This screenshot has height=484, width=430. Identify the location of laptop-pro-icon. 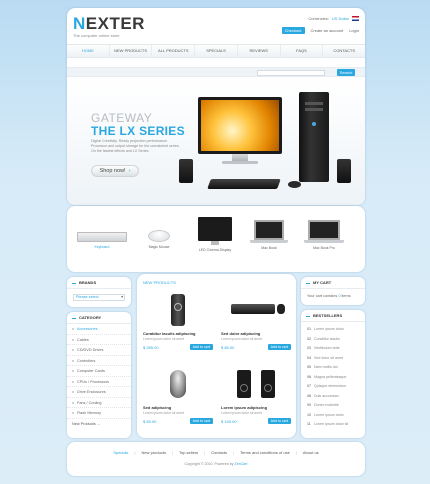
(324, 231).